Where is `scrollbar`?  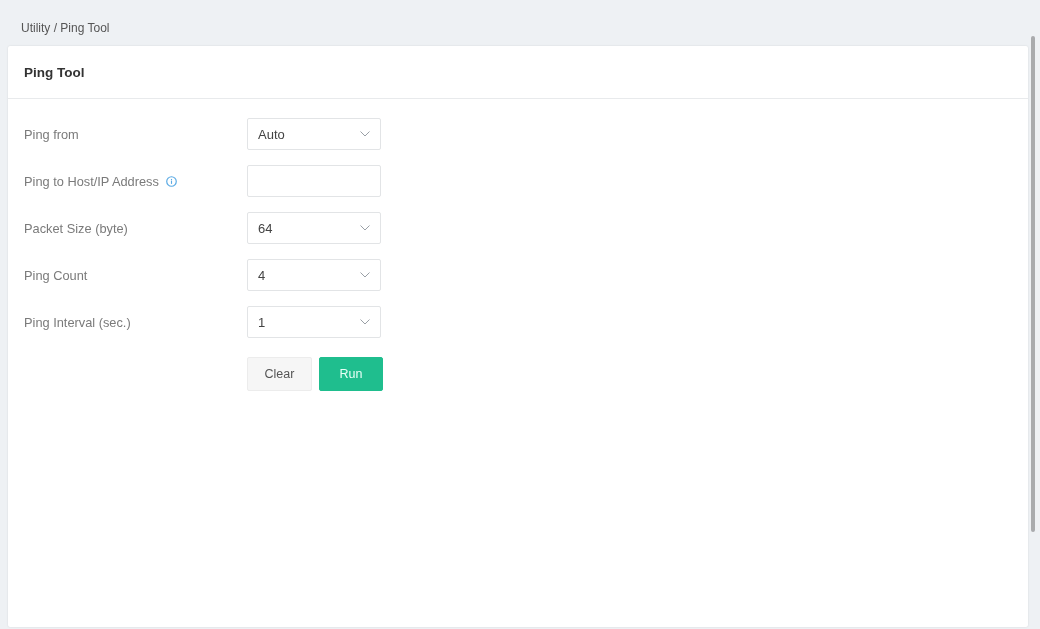
scrollbar is located at coordinates (1033, 284).